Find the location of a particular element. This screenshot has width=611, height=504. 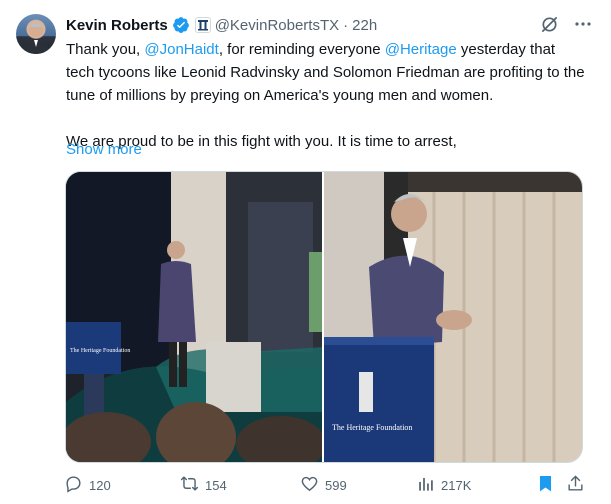

avatar-portrait is located at coordinates (36, 38).